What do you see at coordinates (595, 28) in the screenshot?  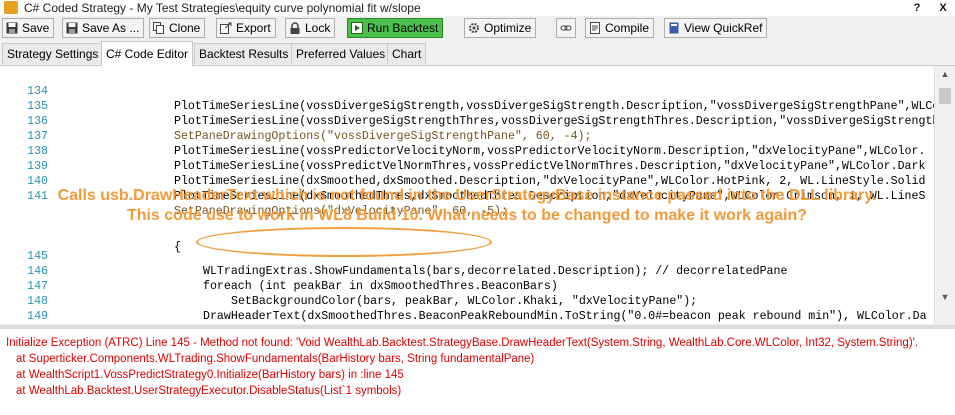 I see `compile-icon` at bounding box center [595, 28].